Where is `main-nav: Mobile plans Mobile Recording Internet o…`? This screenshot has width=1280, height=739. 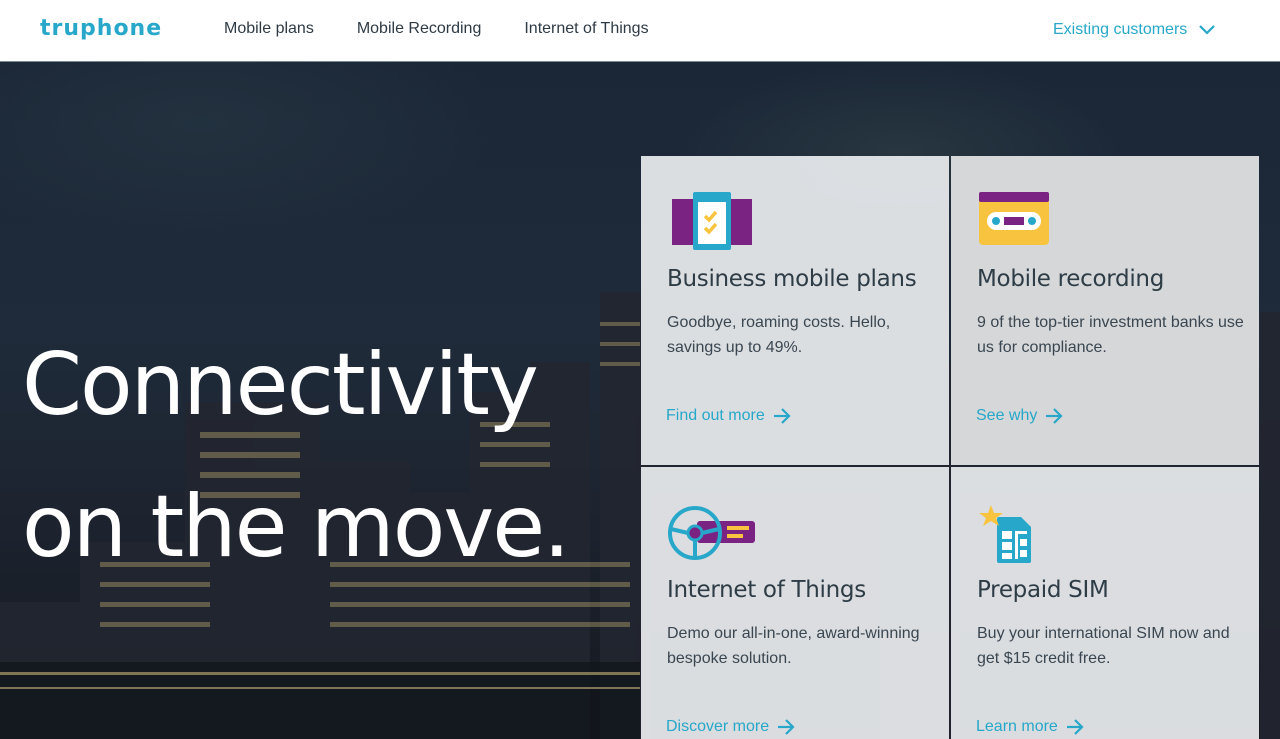 main-nav: Mobile plans Mobile Recording Internet o… is located at coordinates (436, 29).